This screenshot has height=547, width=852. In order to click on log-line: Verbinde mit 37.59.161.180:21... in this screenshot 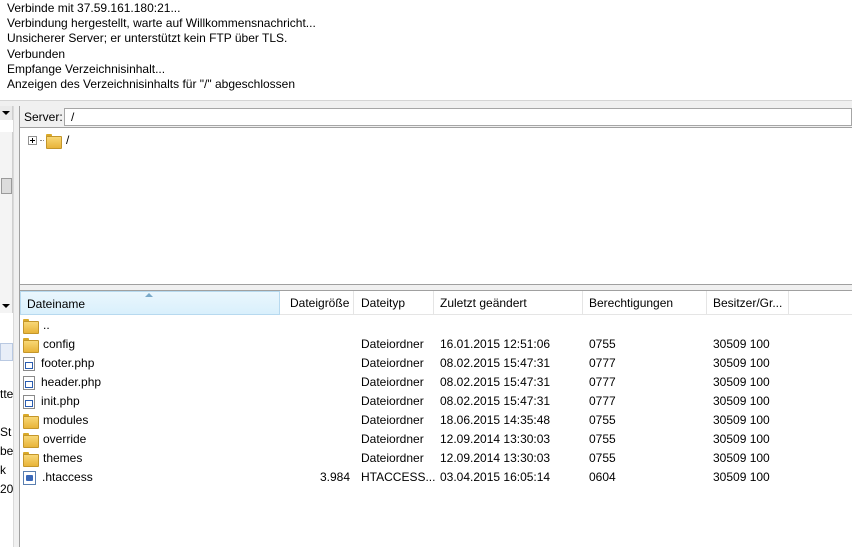, I will do `click(94, 8)`.